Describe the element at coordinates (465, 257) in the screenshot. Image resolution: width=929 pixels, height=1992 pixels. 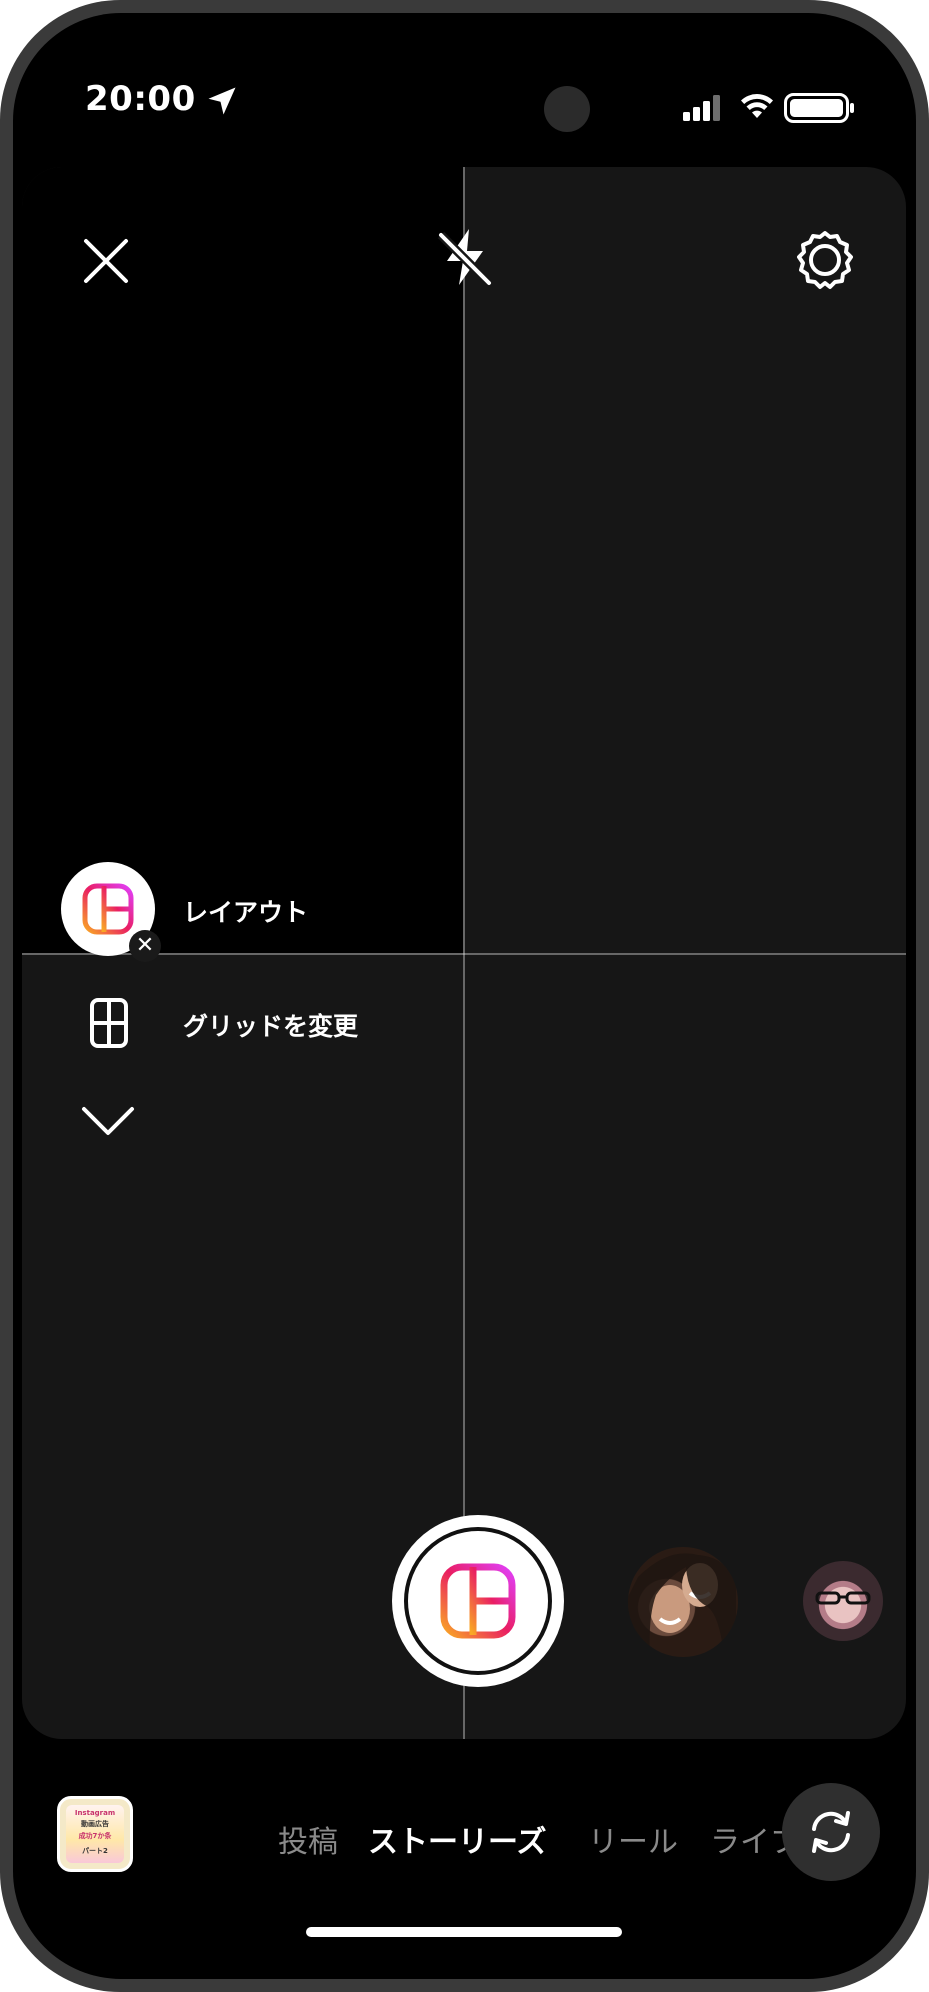
I see `flash-off-icon` at that location.